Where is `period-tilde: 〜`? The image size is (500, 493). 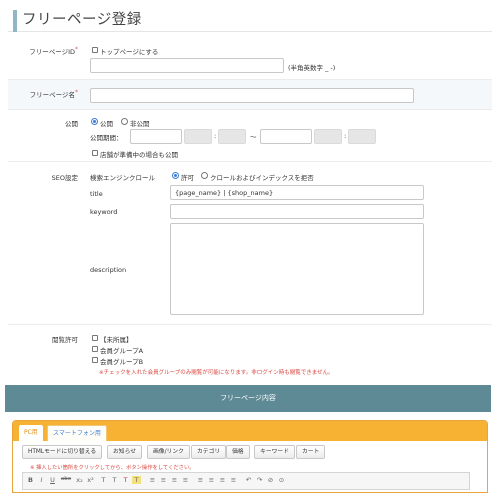
period-tilde: 〜 is located at coordinates (253, 137).